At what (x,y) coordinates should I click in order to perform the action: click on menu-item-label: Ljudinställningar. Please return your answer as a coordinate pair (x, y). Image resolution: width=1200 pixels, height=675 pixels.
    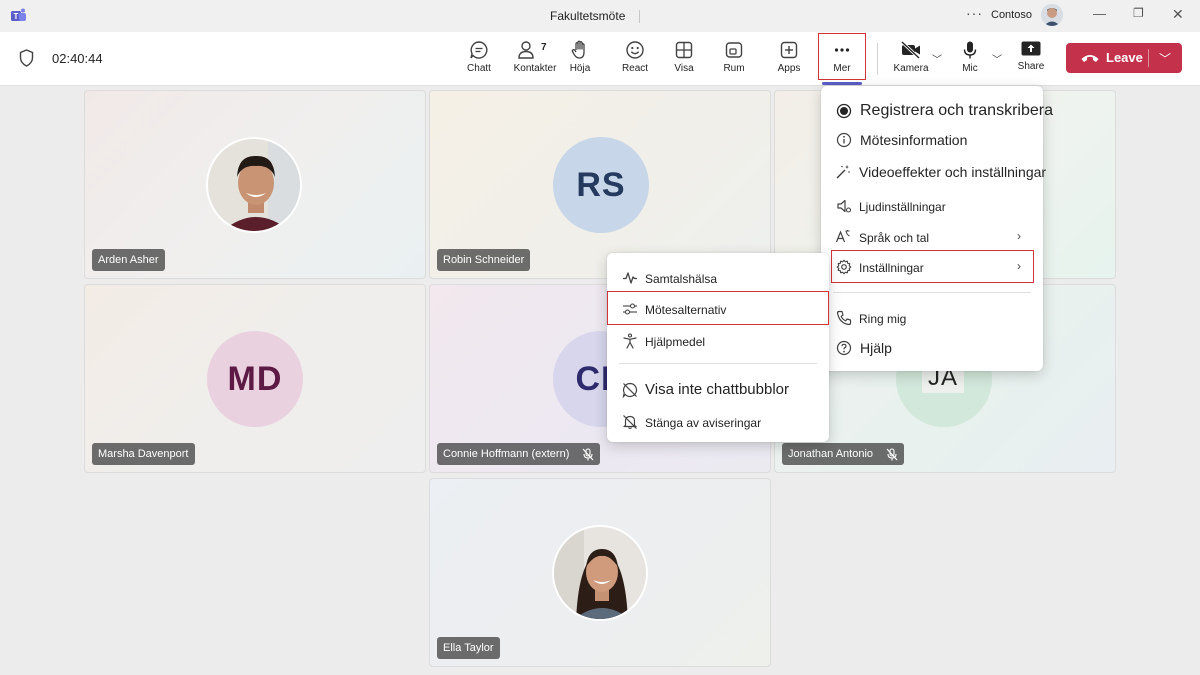
    Looking at the image, I should click on (902, 207).